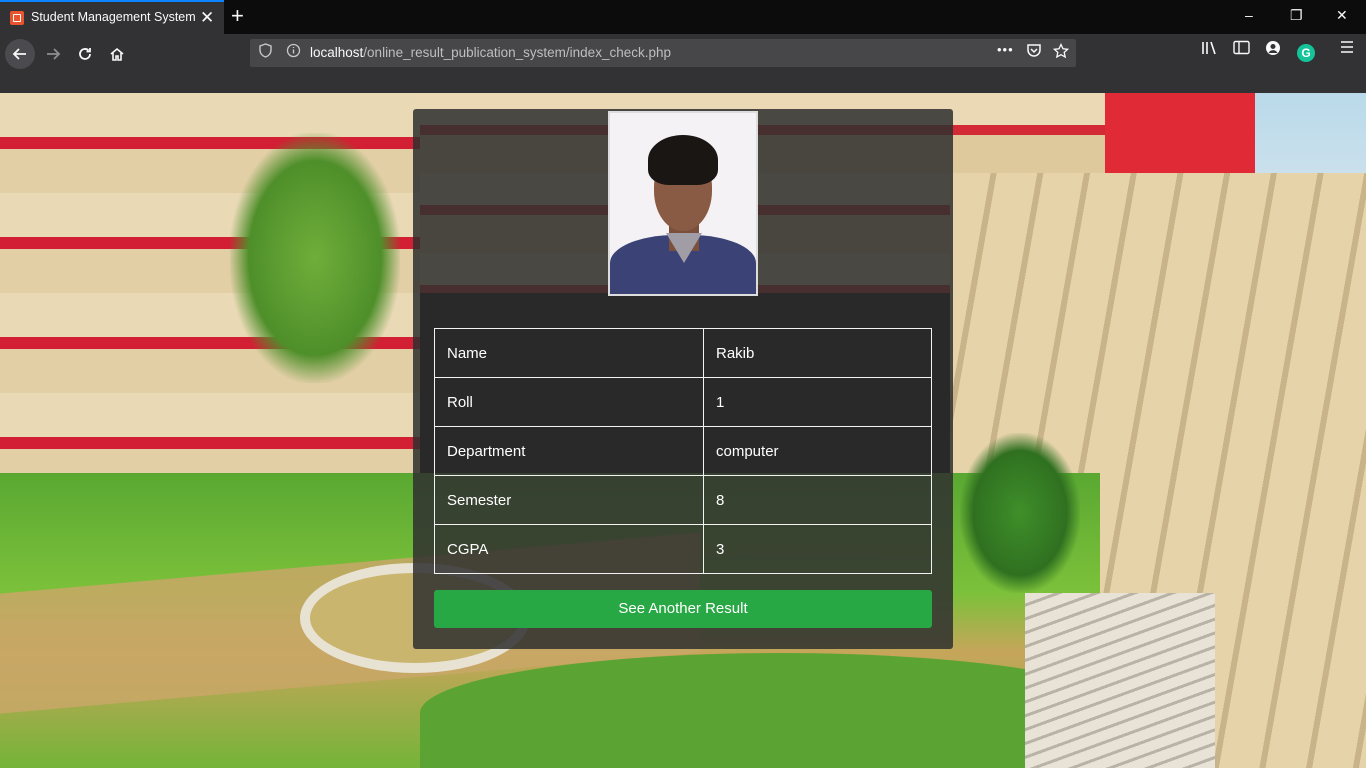 The image size is (1366, 768). I want to click on restore-button: ❐, so click(1296, 15).